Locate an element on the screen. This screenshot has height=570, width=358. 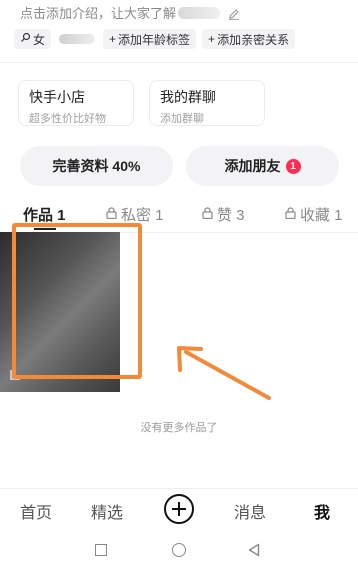
complete-profile-label: 完善资料 40% is located at coordinates (96, 166).